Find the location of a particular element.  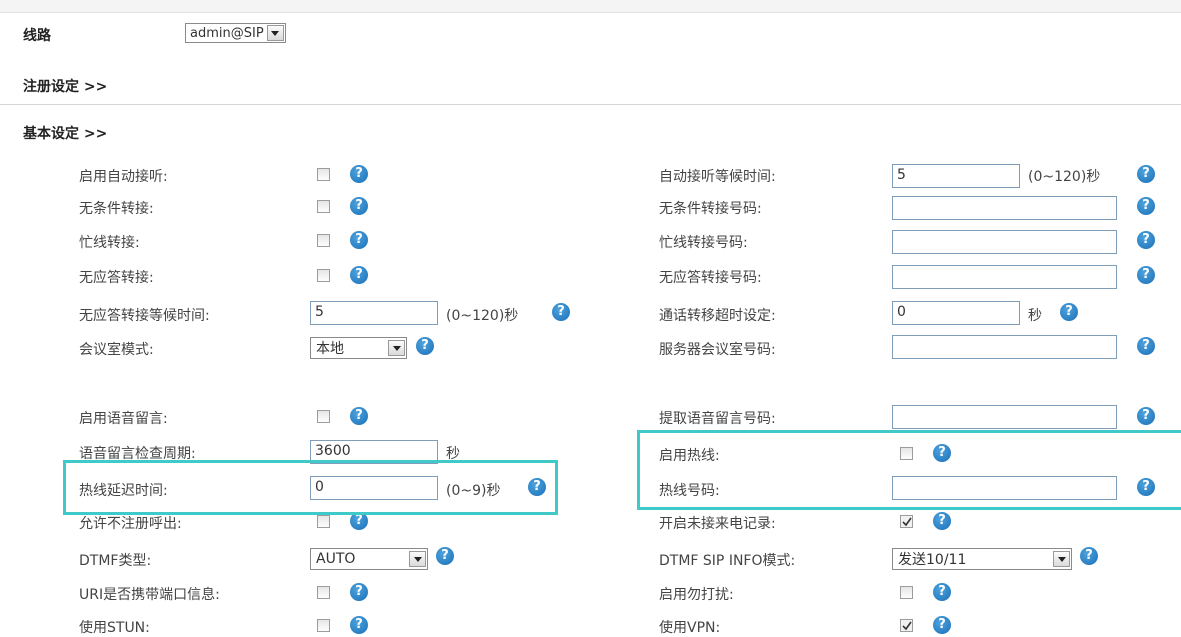

voicemail-checkbox is located at coordinates (323, 416).